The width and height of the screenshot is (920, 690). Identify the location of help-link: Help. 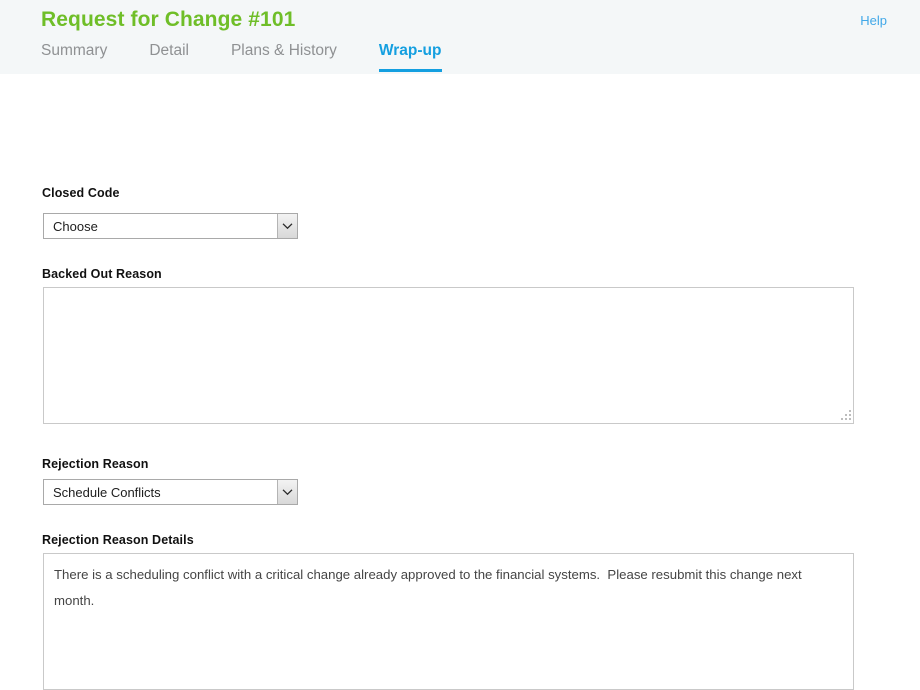
(873, 20).